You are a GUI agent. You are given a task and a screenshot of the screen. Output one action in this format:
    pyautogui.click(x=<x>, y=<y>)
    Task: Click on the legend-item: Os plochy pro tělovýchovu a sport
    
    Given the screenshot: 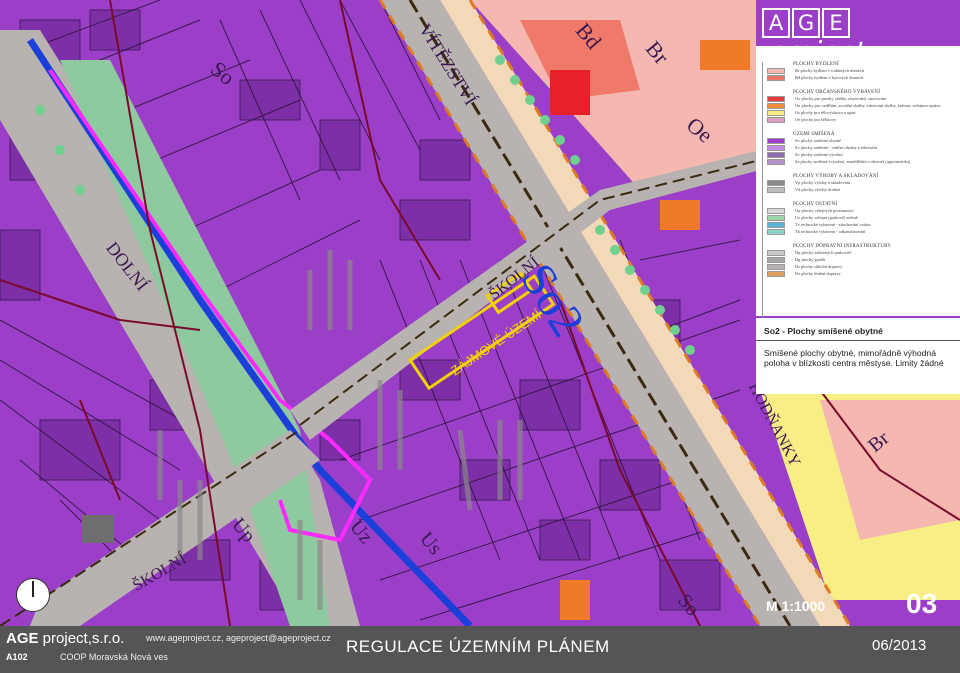 What is the action you would take?
    pyautogui.click(x=861, y=112)
    